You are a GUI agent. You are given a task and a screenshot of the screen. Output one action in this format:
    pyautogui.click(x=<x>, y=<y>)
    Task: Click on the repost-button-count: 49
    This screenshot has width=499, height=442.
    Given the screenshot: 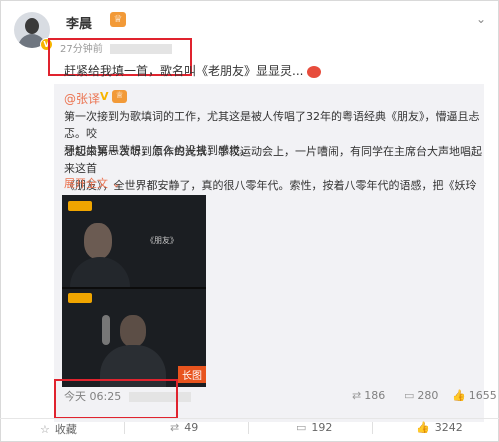 What is the action you would take?
    pyautogui.click(x=191, y=427)
    